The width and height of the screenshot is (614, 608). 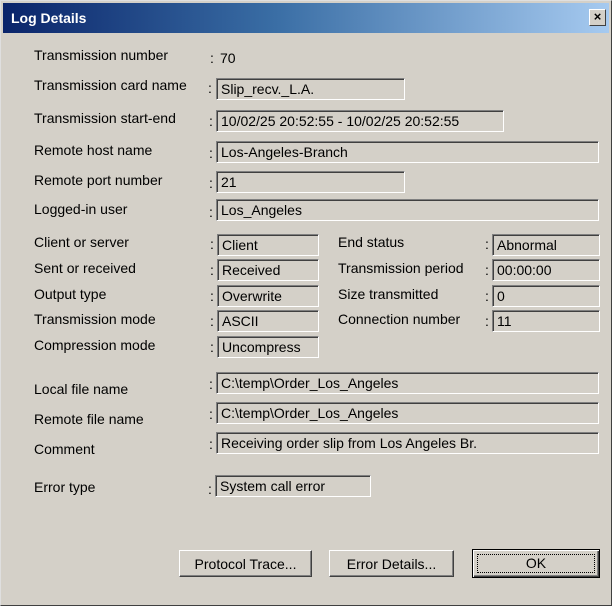 I want to click on title-bar: Log Details ×, so click(x=306, y=18).